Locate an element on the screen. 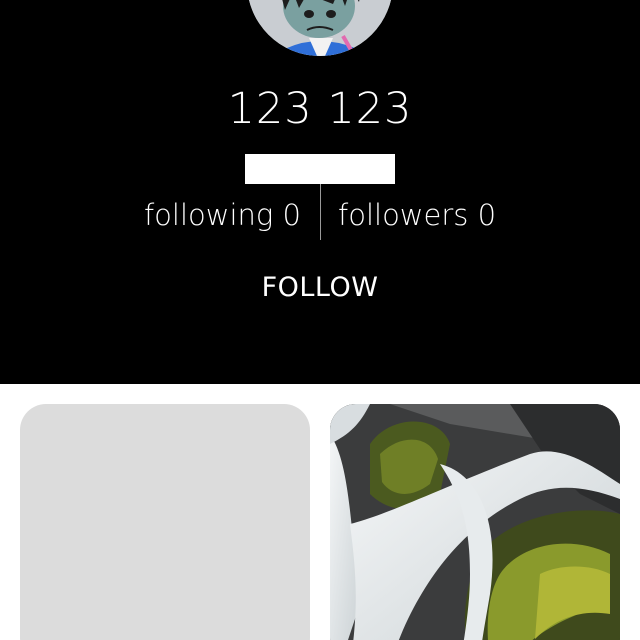 The width and height of the screenshot is (640, 640). profile-avatar is located at coordinates (320, 28).